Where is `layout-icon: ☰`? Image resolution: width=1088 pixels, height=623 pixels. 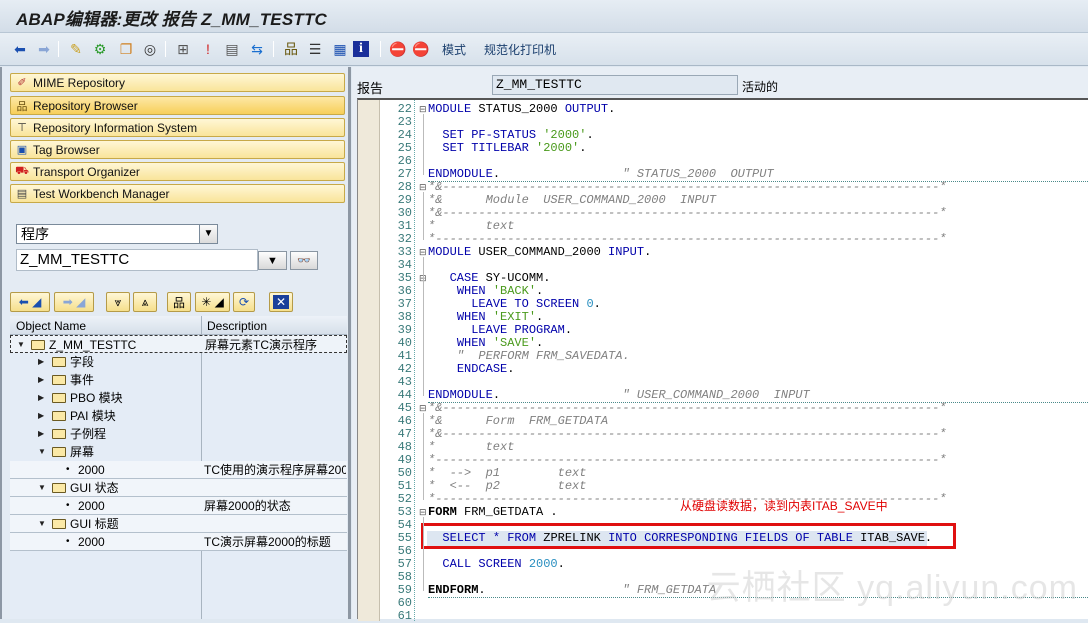 layout-icon: ☰ is located at coordinates (315, 49).